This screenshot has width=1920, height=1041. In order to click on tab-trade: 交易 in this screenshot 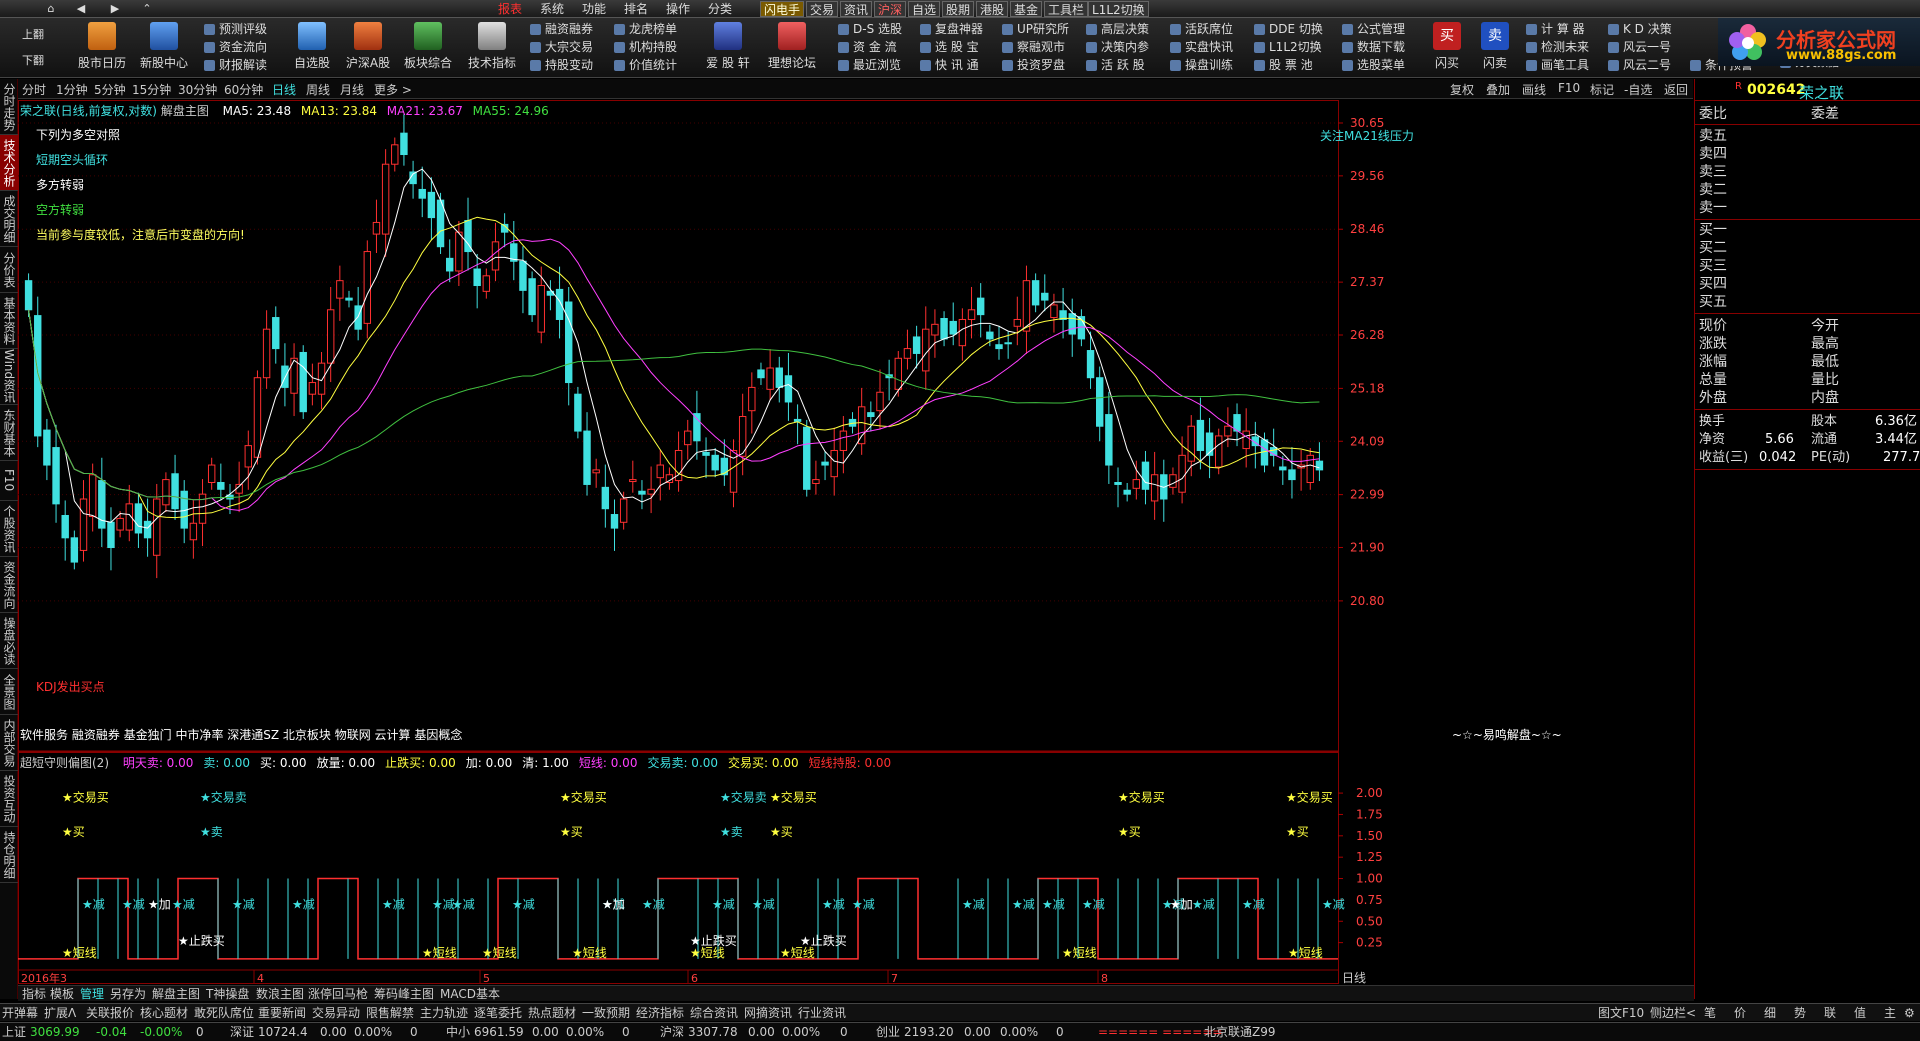, I will do `click(822, 9)`.